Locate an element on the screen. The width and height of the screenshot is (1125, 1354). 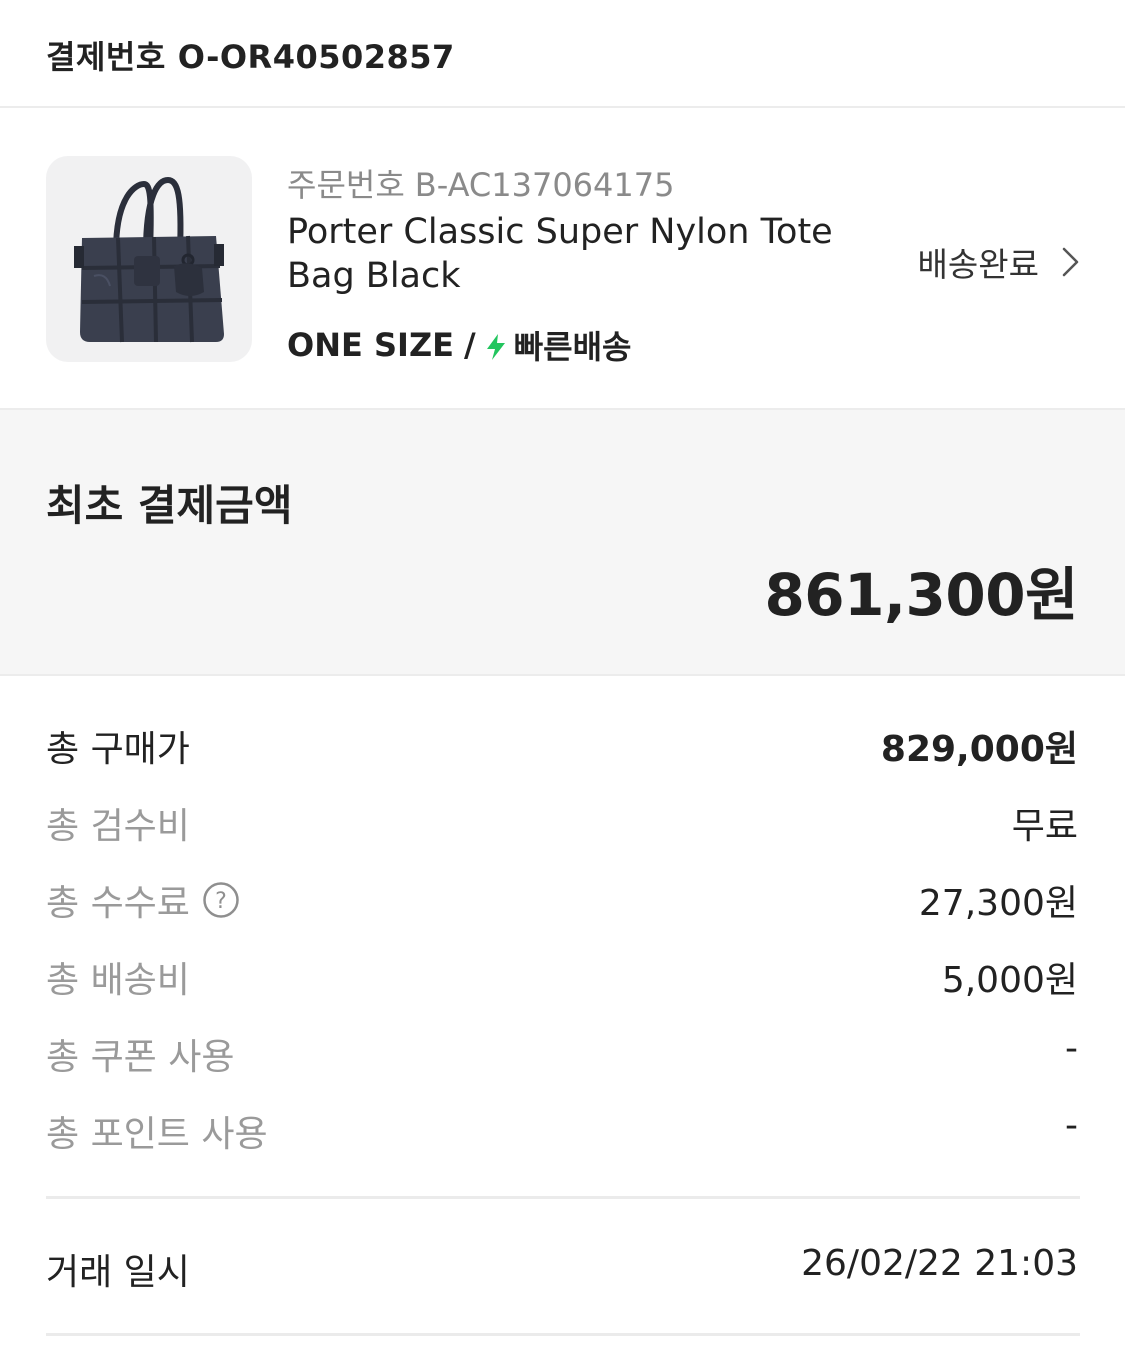
order-number: 주문번호 B-AC137064175 is located at coordinates (480, 183).